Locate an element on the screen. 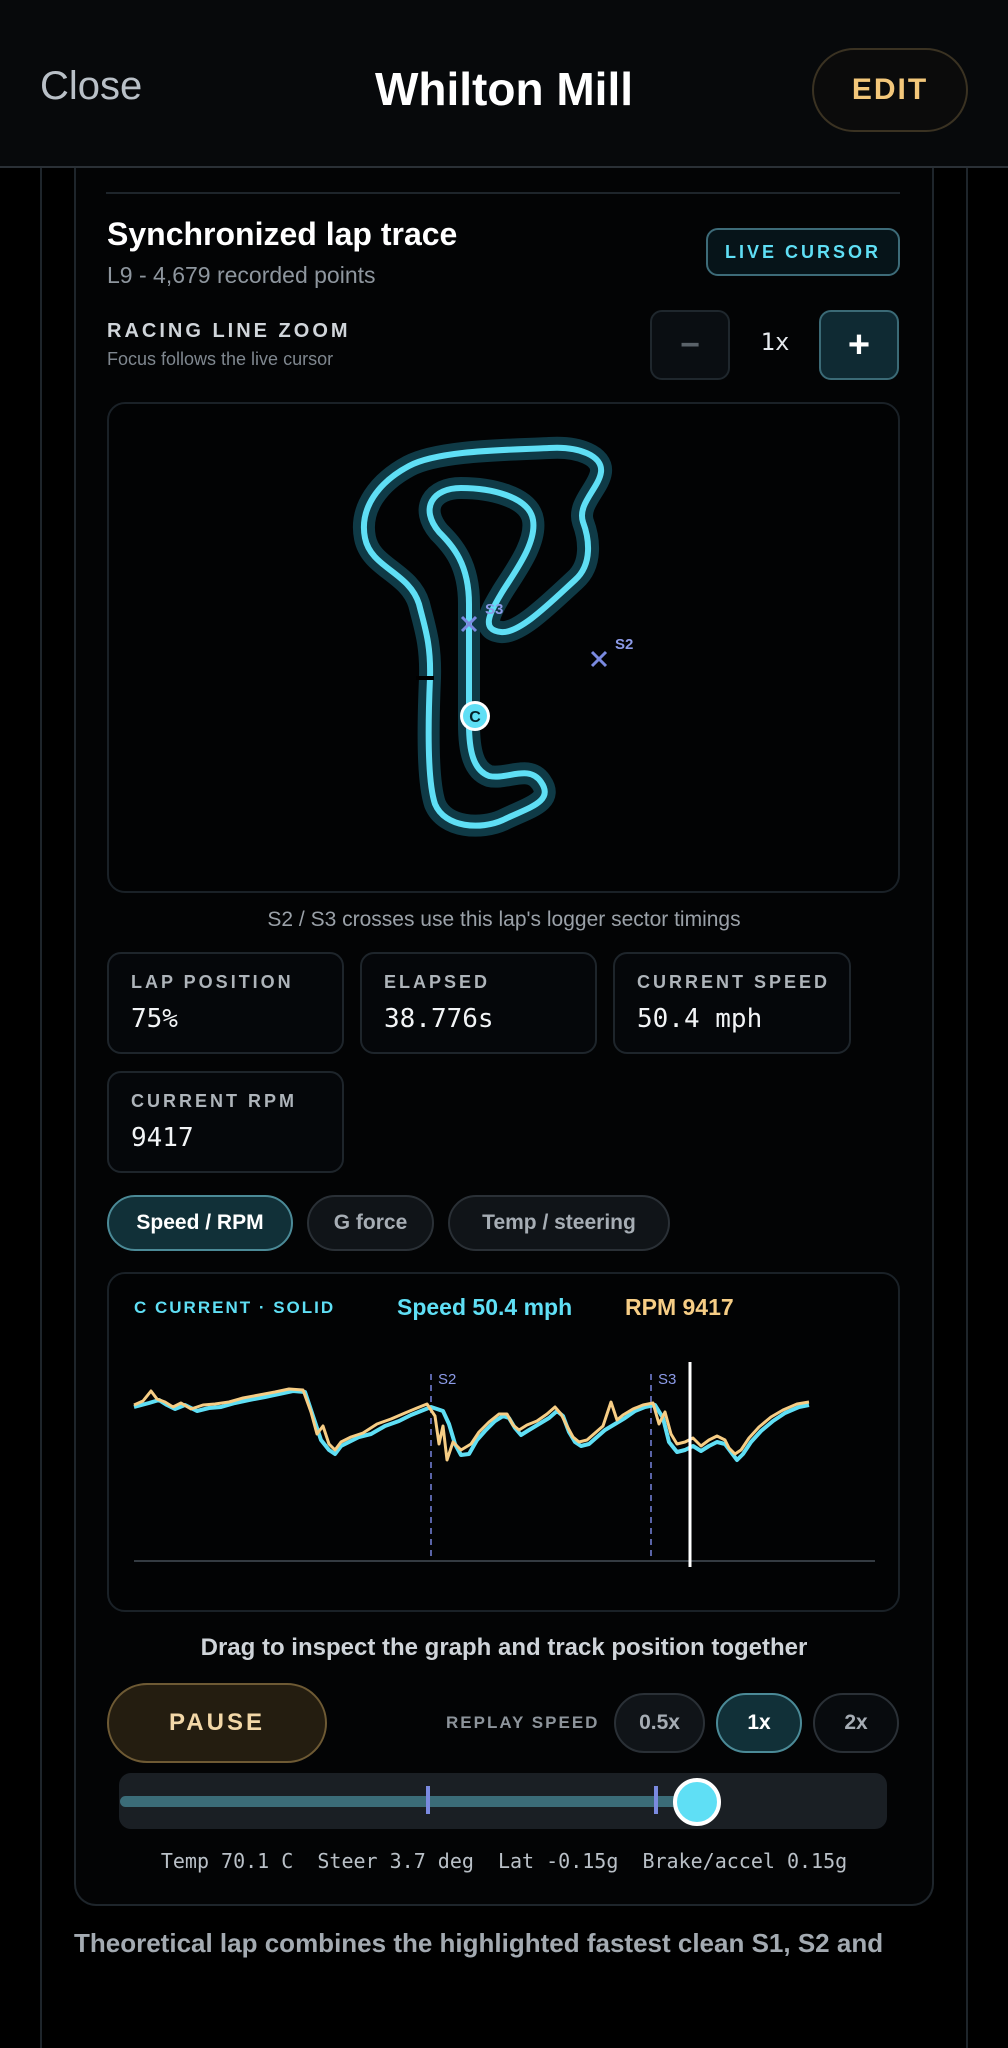 Image resolution: width=1008 pixels, height=2048 pixels. zoom-subtitle: Focus follows the live cursor is located at coordinates (220, 359).